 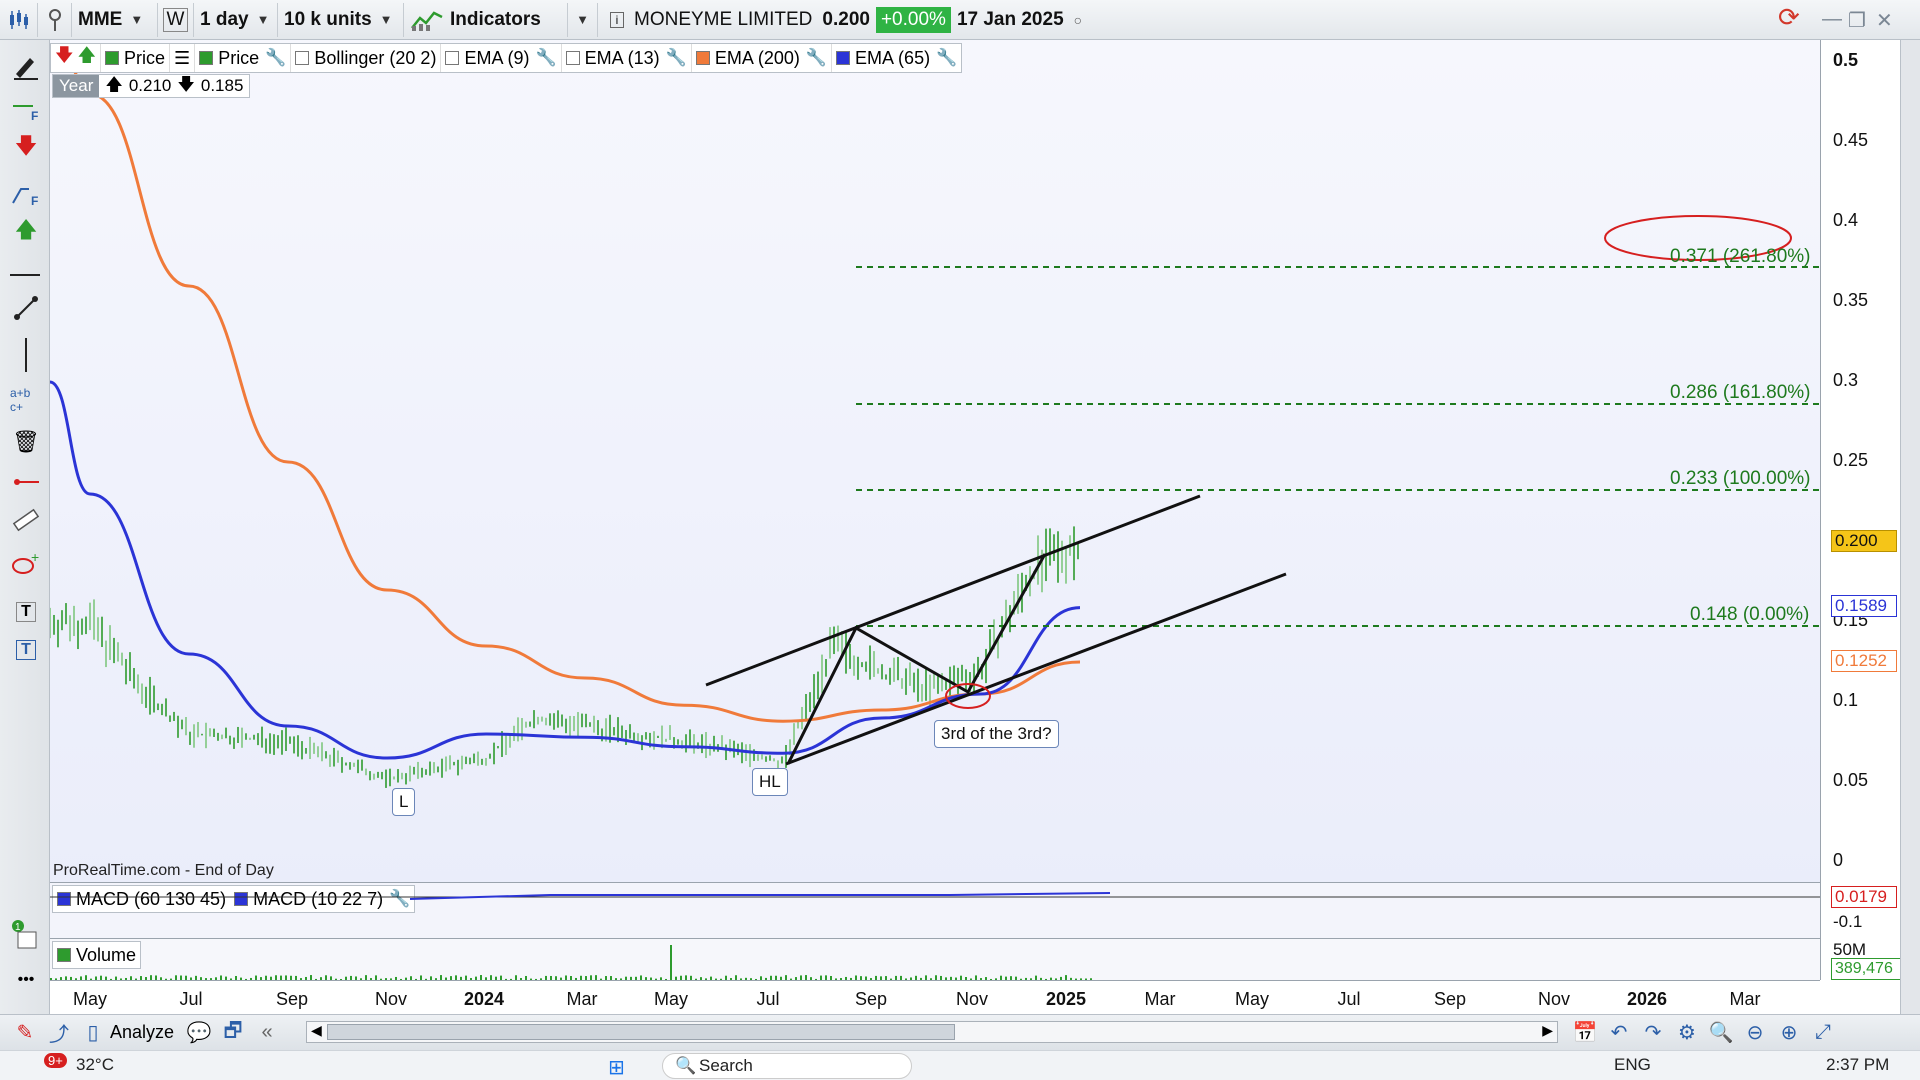 I want to click on analyze-button: Analyze, so click(x=142, y=1032).